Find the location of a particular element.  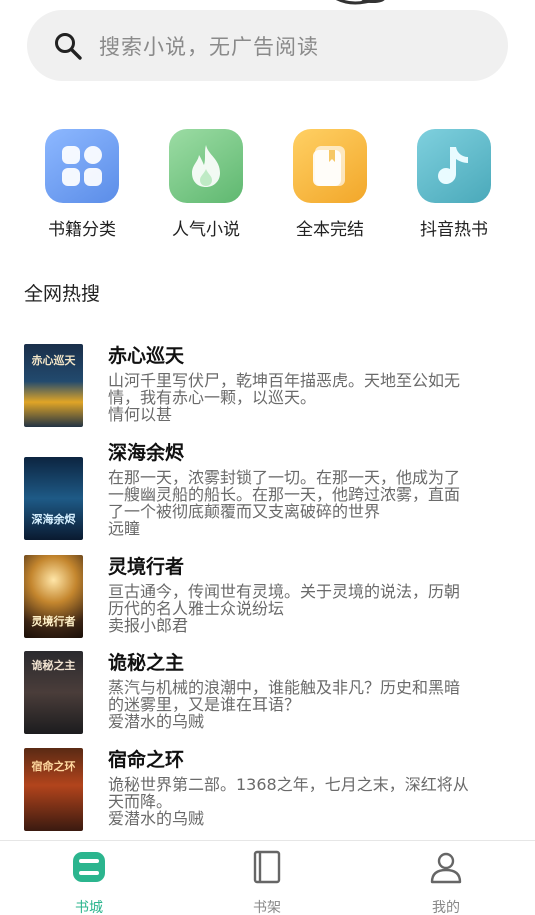

tab-bookstore: 书城 is located at coordinates (89, 882).